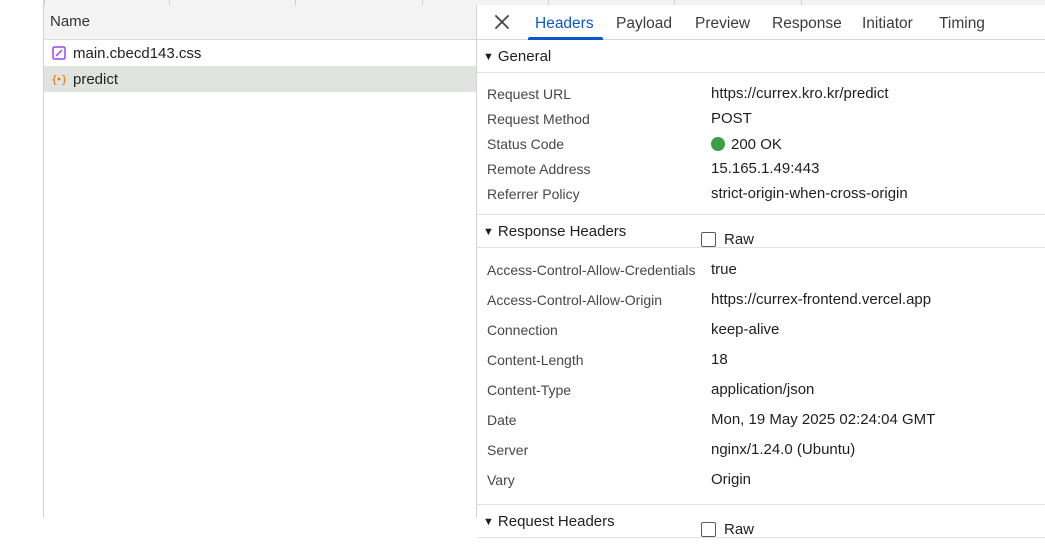 The height and width of the screenshot is (546, 1045). I want to click on stylesheet-icon, so click(59, 53).